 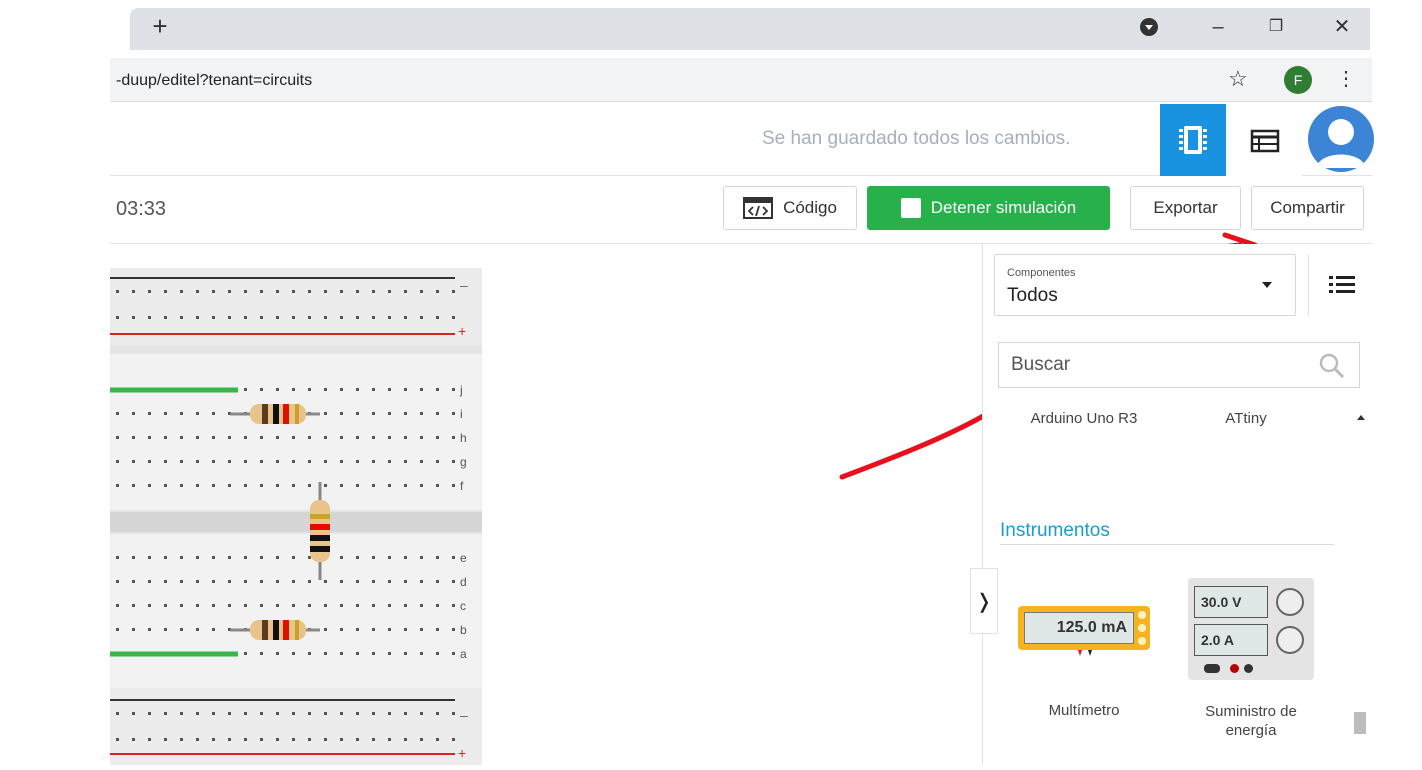 What do you see at coordinates (1298, 80) in the screenshot?
I see `profile-avatar: F` at bounding box center [1298, 80].